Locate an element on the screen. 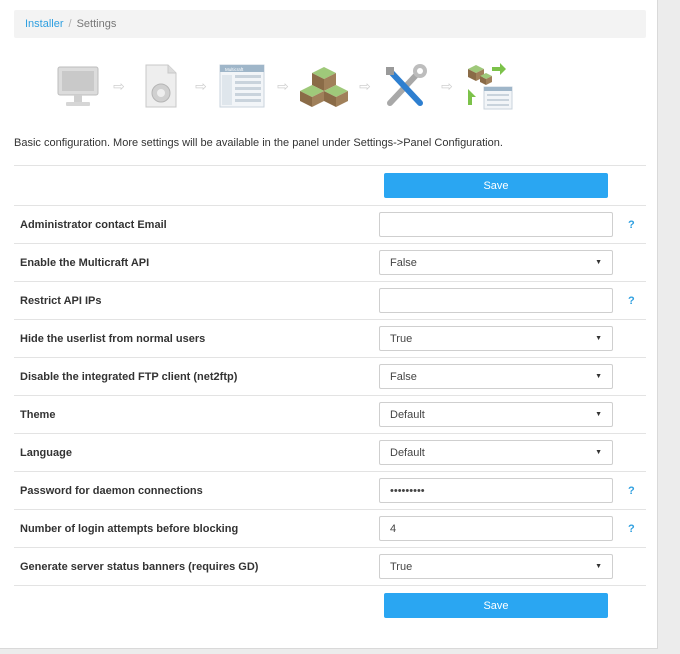 Image resolution: width=680 pixels, height=654 pixels. breadcrumb-current: Settings is located at coordinates (96, 24).